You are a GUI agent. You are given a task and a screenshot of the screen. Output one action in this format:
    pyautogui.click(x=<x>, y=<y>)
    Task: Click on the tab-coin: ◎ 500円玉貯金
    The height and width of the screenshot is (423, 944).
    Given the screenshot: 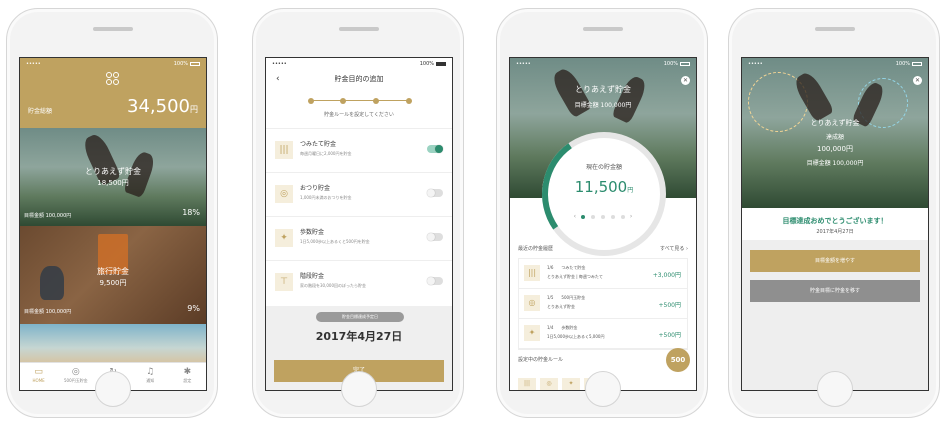 What is the action you would take?
    pyautogui.click(x=75, y=376)
    